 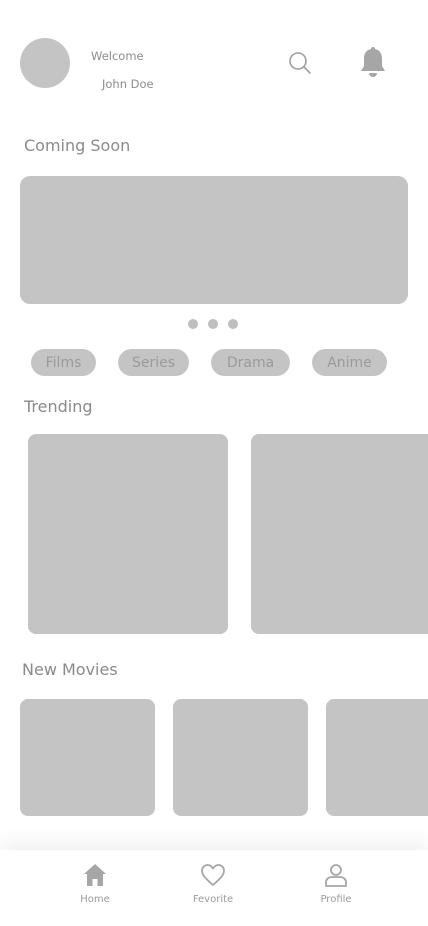 What do you see at coordinates (300, 63) in the screenshot?
I see `search-icon` at bounding box center [300, 63].